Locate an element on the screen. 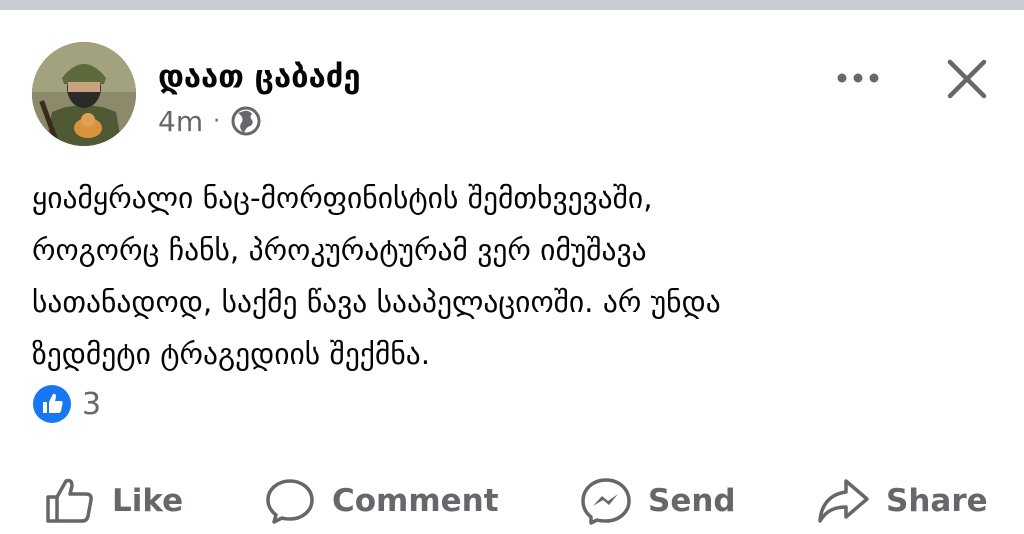  post-actions-bar: Like Comment Send Share is located at coordinates (512, 501).